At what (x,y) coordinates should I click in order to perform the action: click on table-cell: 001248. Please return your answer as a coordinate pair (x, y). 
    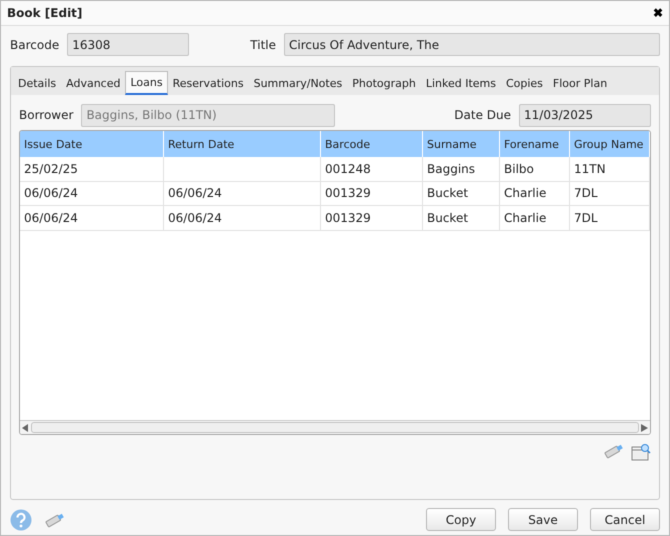
    Looking at the image, I should click on (372, 169).